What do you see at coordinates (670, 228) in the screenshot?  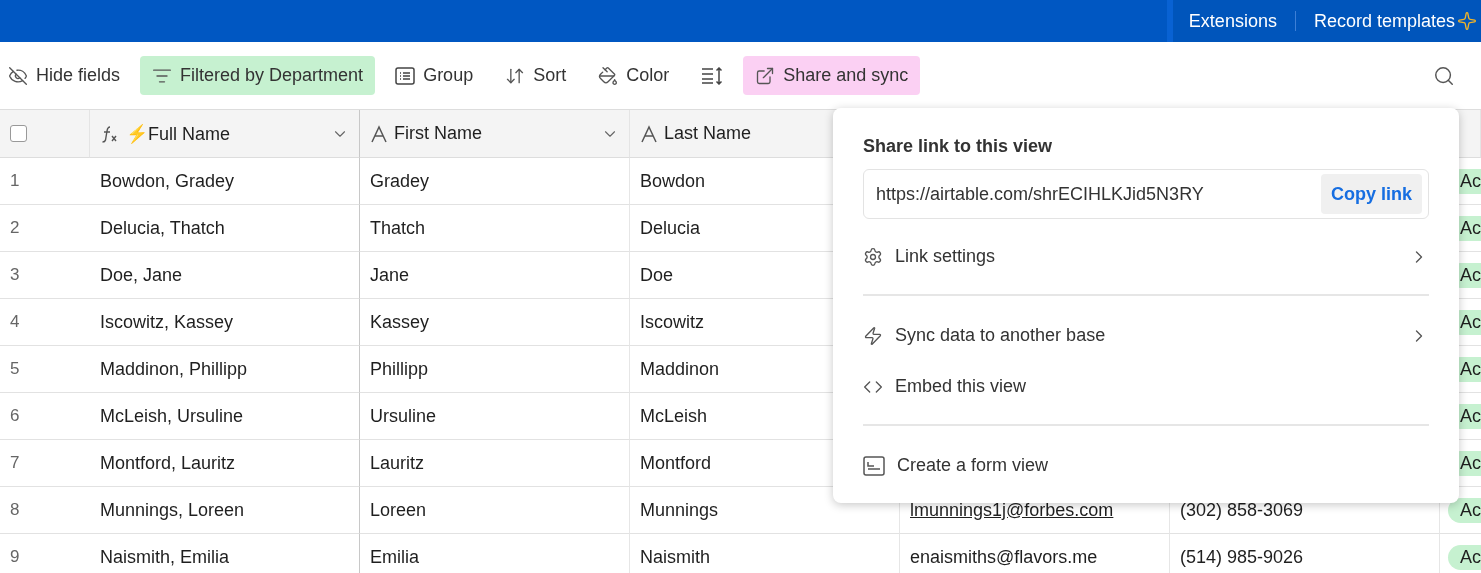 I see `table-cell: Delucia` at bounding box center [670, 228].